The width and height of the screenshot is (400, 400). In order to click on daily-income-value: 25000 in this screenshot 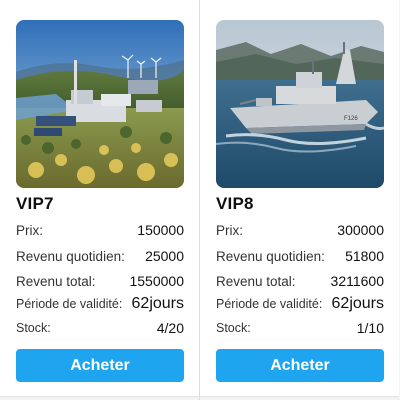, I will do `click(164, 256)`.